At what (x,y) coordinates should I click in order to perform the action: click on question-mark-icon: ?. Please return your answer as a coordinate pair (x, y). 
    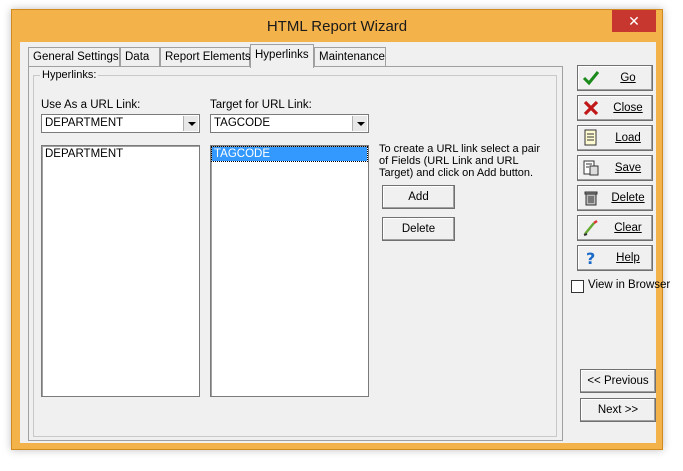
    Looking at the image, I should click on (590, 258).